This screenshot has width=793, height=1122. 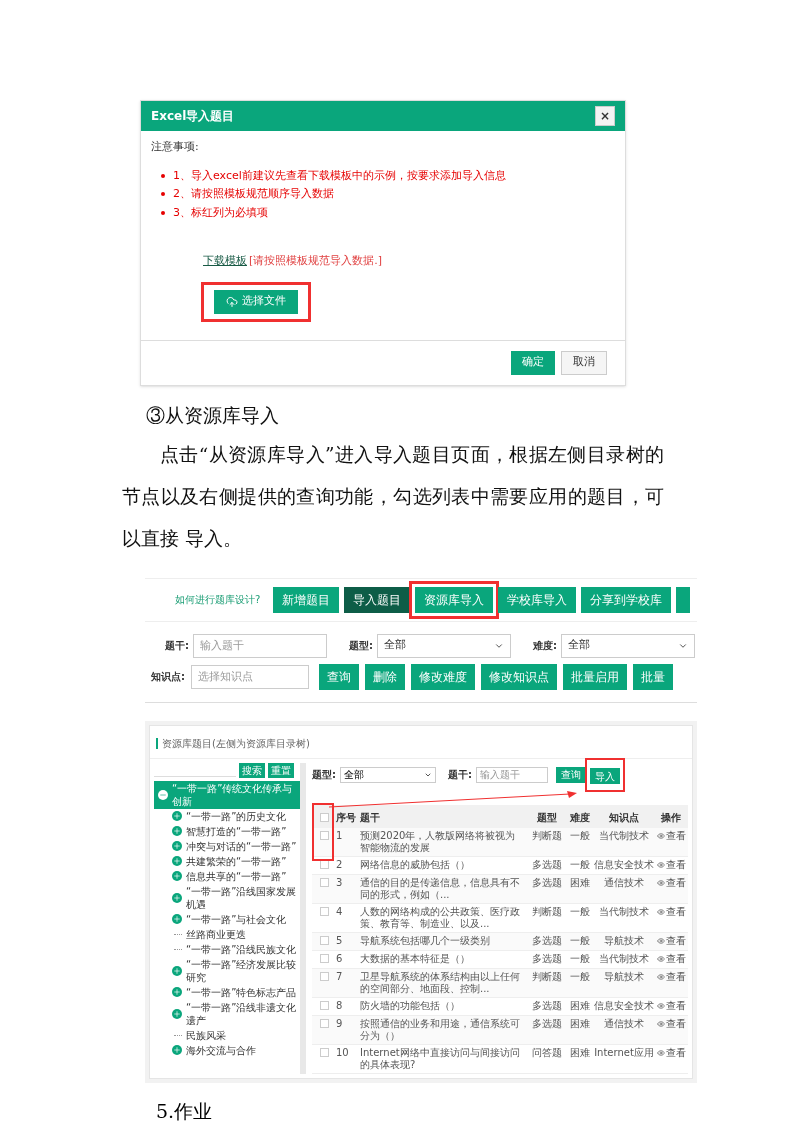 I want to click on table-cell: 网络信息的威胁包括（）, so click(x=415, y=864).